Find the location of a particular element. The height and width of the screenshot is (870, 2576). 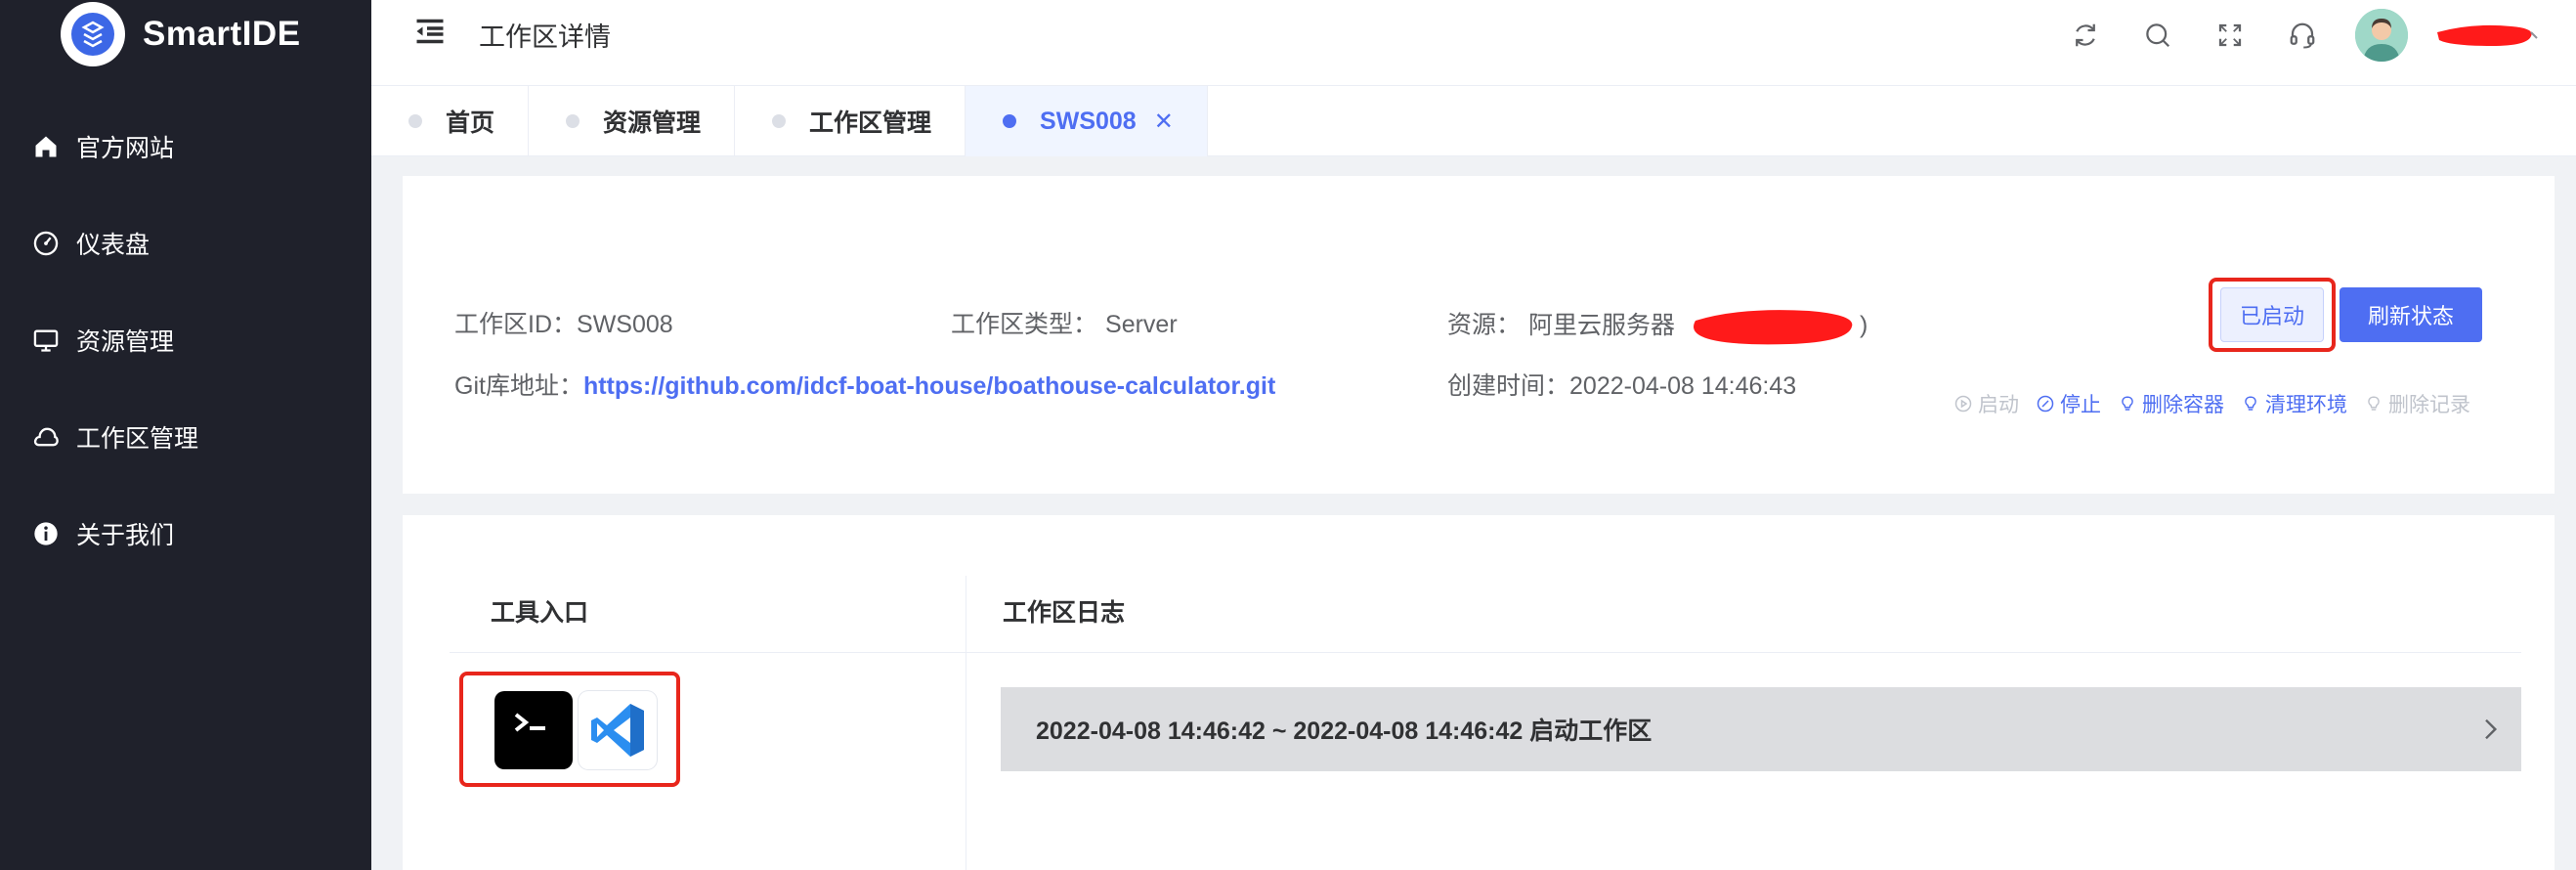

close-icon: ✕ is located at coordinates (1164, 122).